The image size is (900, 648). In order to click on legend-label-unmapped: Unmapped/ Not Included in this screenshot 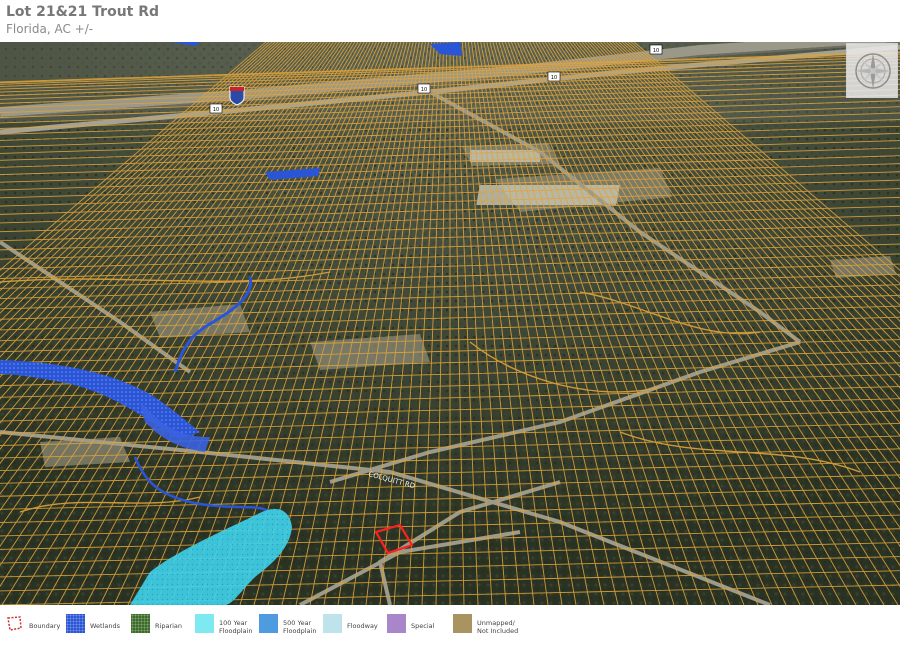, I will do `click(498, 627)`.